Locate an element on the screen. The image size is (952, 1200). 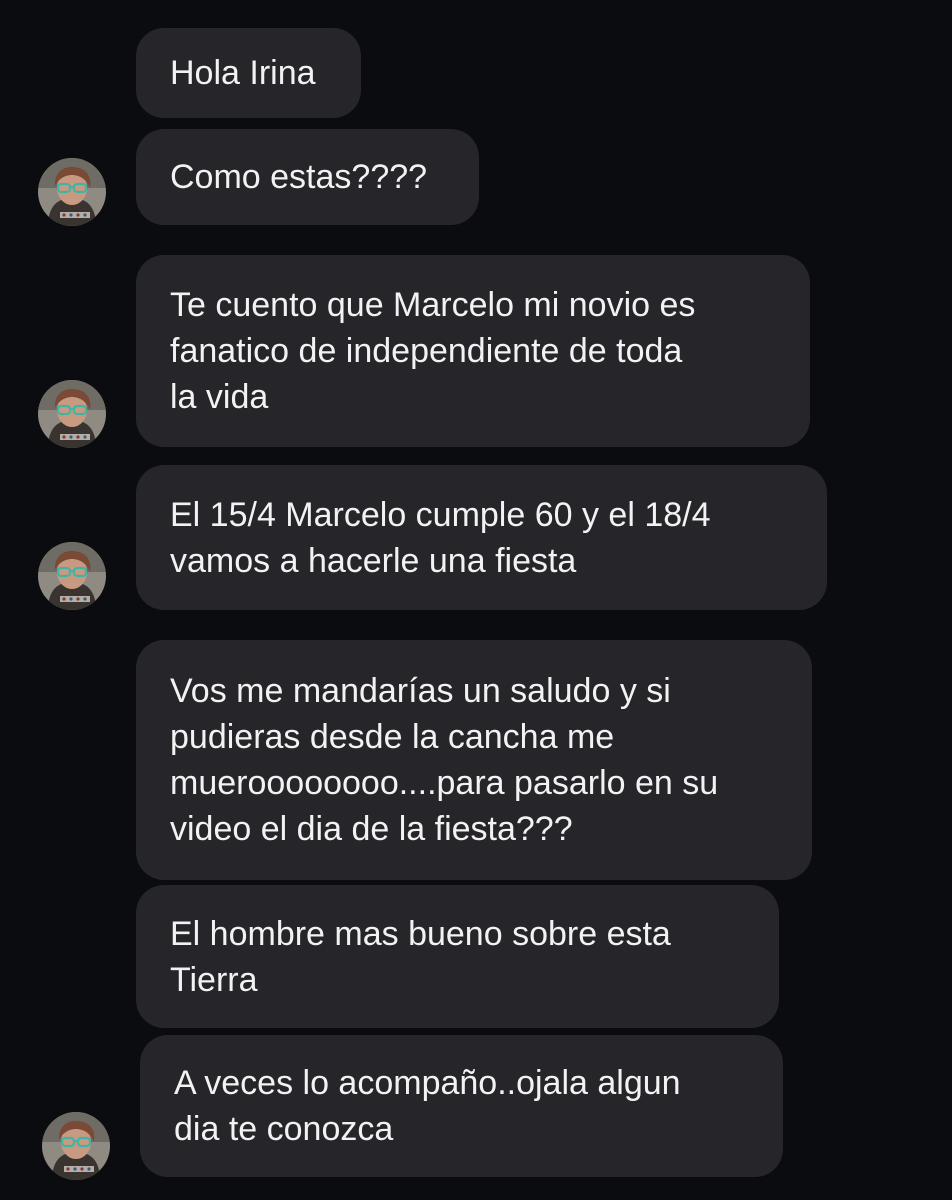
message-bubble: Como estas???? is located at coordinates (307, 177).